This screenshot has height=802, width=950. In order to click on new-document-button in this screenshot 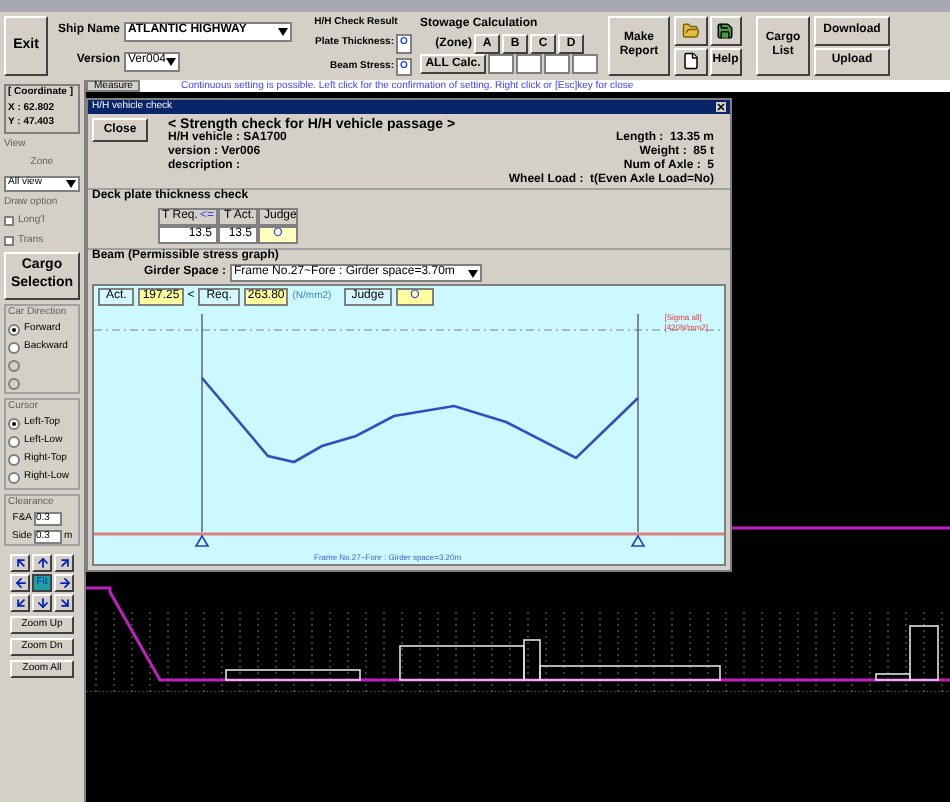, I will do `click(690, 61)`.